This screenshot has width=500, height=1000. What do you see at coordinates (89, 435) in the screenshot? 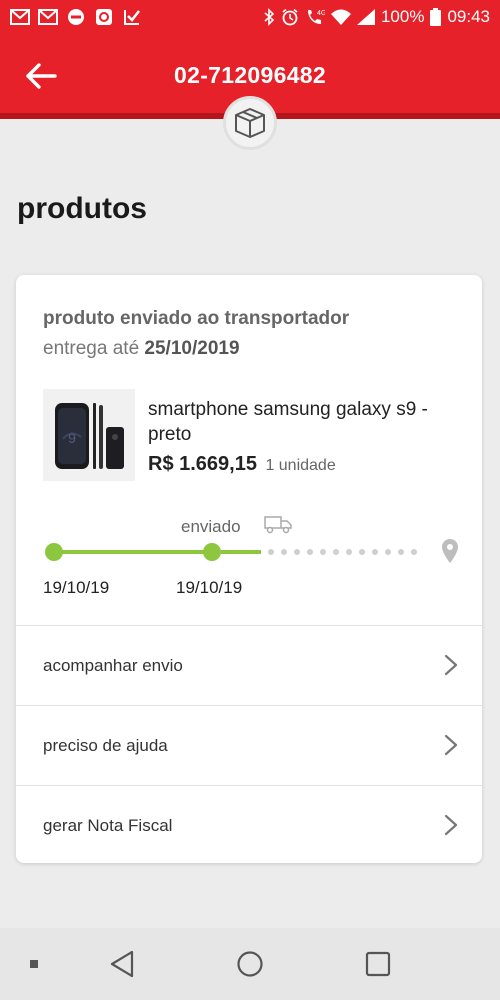
I see `product-image: 9` at bounding box center [89, 435].